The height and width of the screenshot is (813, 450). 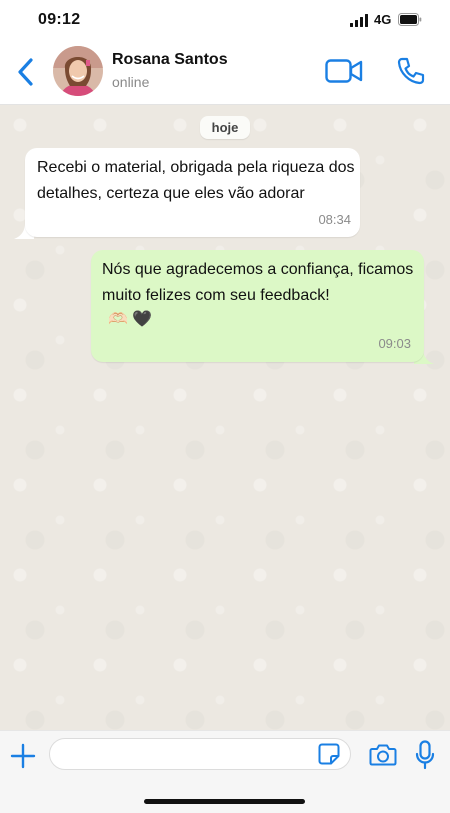 What do you see at coordinates (225, 127) in the screenshot?
I see `date-separator: hoje` at bounding box center [225, 127].